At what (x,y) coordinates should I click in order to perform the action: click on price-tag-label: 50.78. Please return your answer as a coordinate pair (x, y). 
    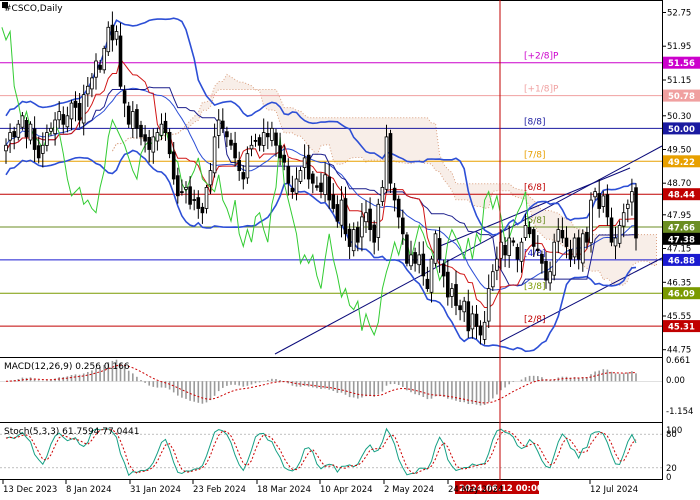
    Looking at the image, I should click on (681, 97).